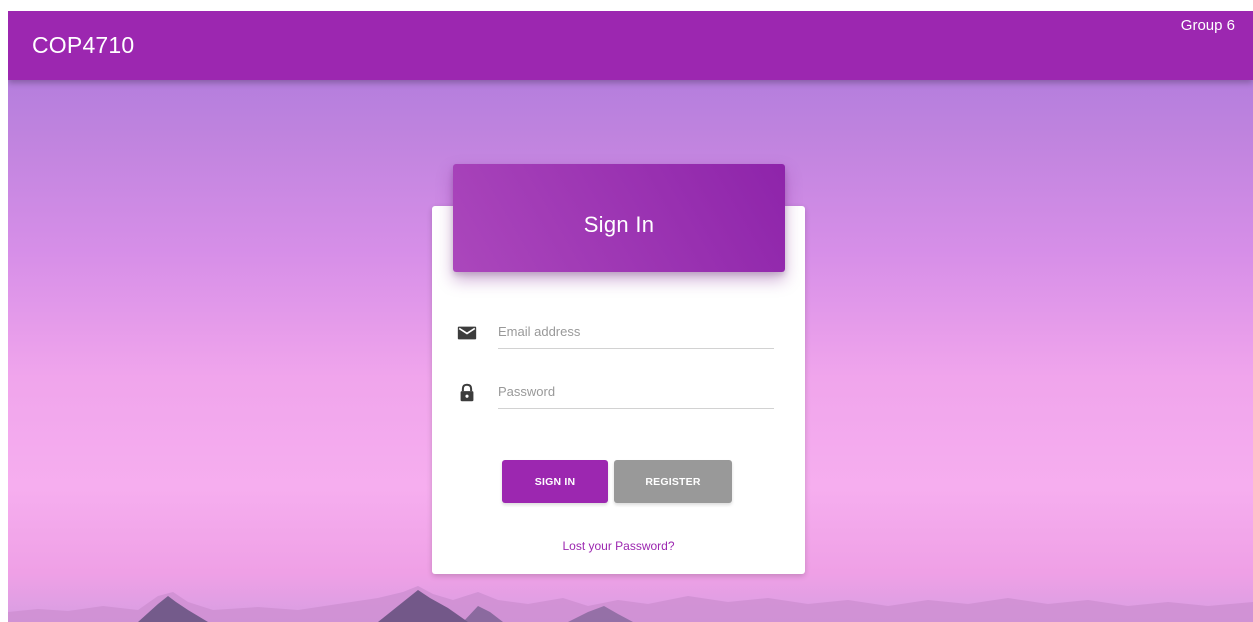 Image resolution: width=1253 pixels, height=622 pixels. I want to click on lost-password-link: Lost your Password?, so click(618, 546).